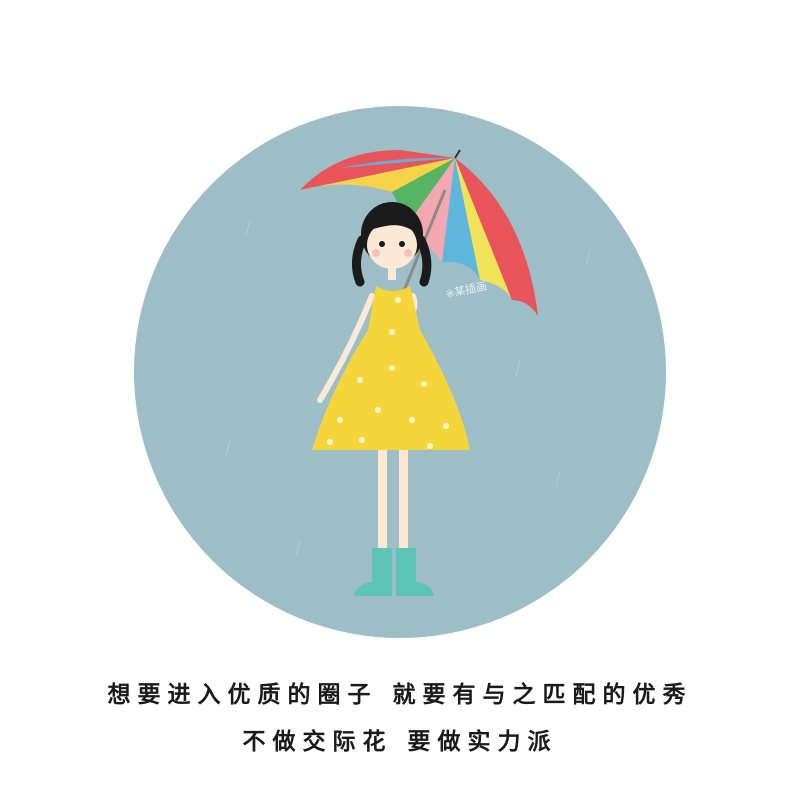 Image resolution: width=800 pixels, height=800 pixels. Describe the element at coordinates (400, 742) in the screenshot. I see `caption-line-2: 不做交际花 要做实力派` at that location.